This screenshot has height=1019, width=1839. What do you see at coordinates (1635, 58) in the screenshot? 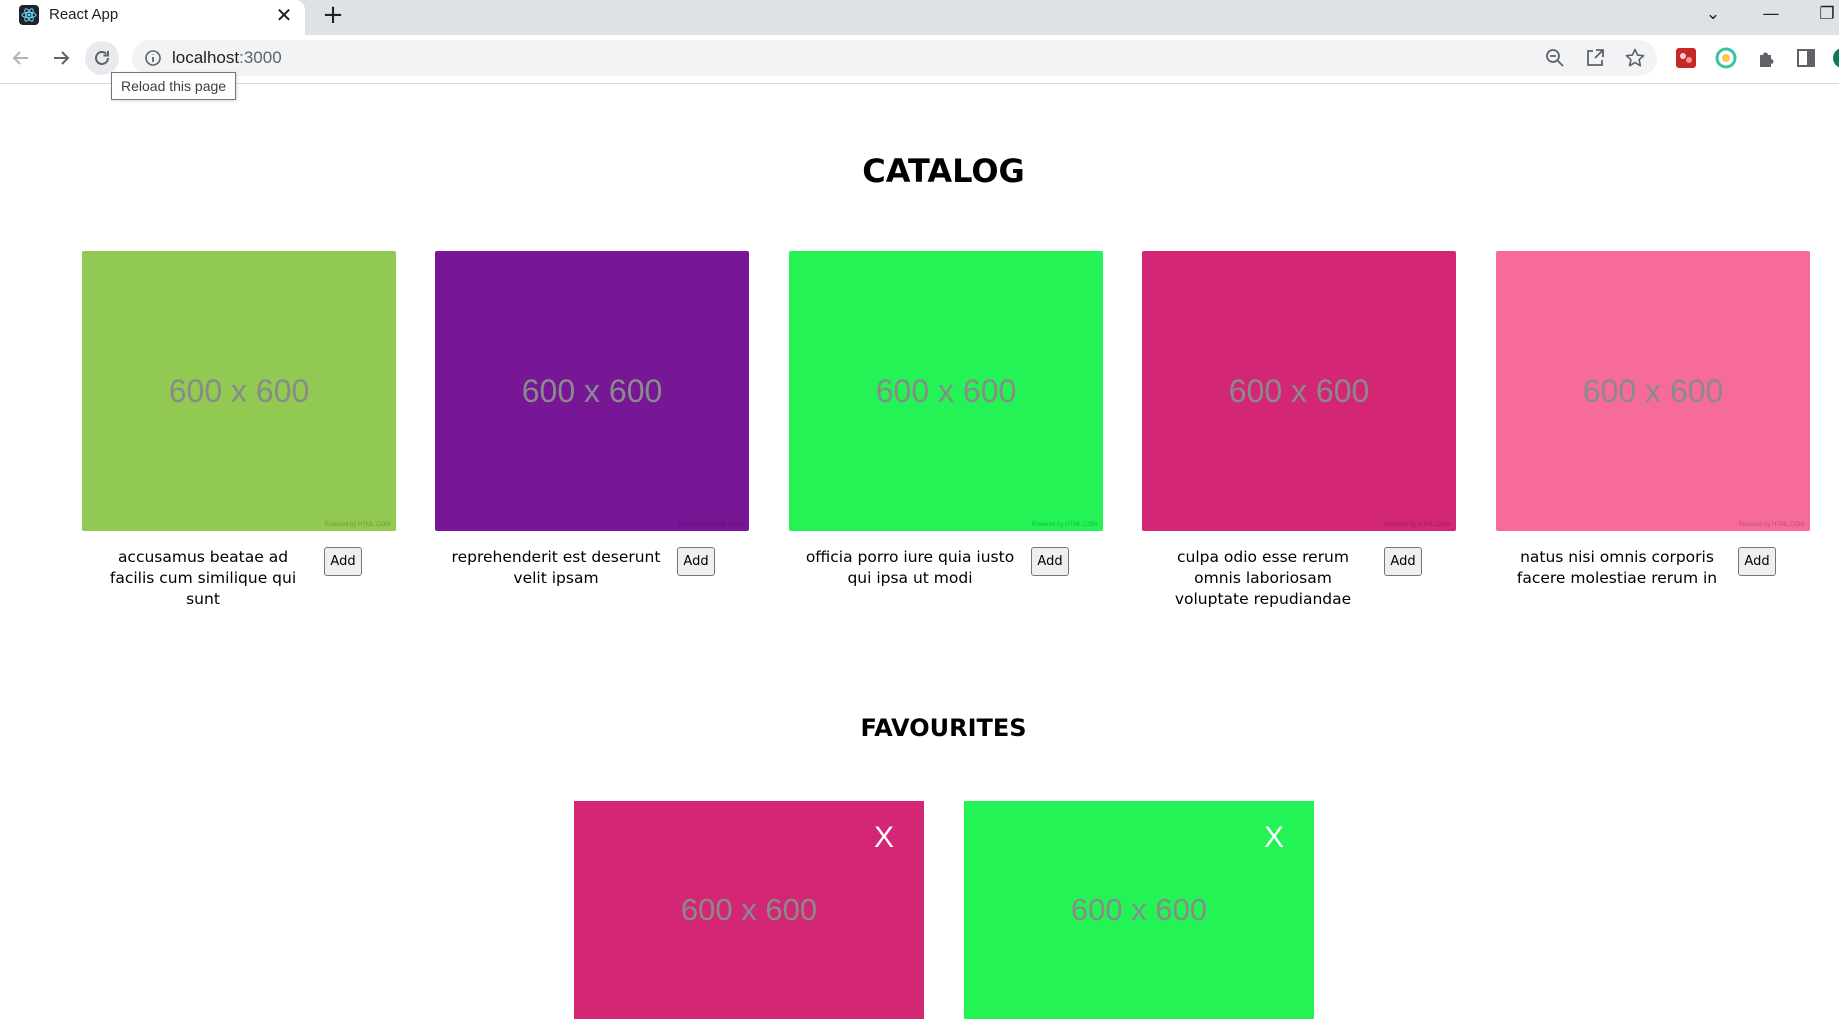
I see `bookmark-star-icon` at bounding box center [1635, 58].